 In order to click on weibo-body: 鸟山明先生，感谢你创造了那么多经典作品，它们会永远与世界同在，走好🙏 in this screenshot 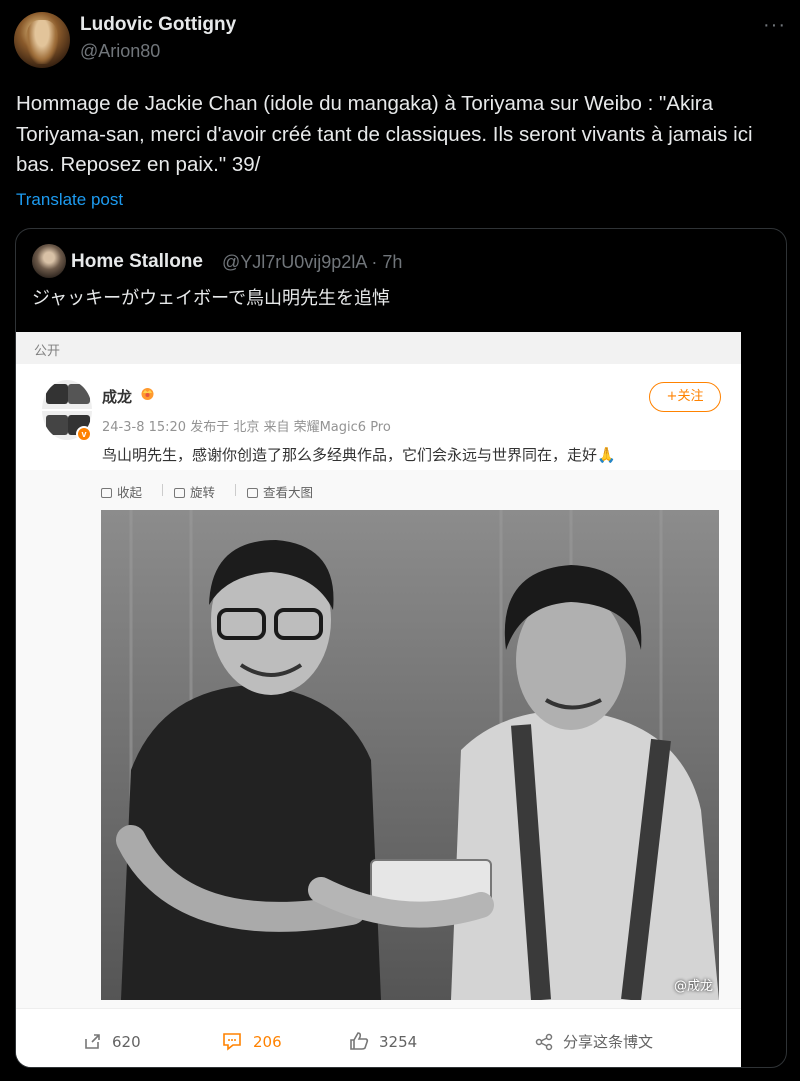, I will do `click(359, 455)`.